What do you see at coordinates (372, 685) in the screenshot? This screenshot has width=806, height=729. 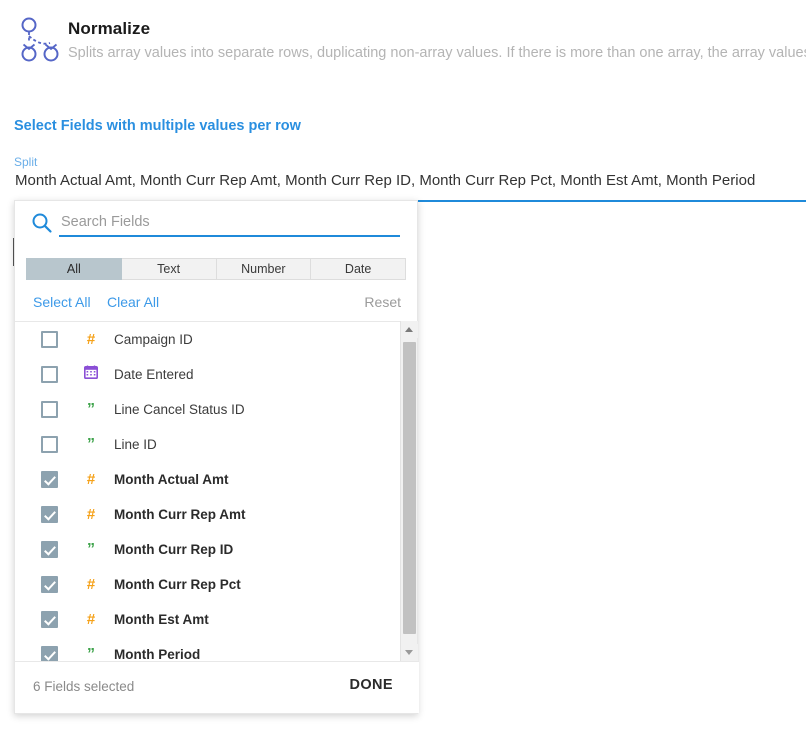 I see `done-button: DONE` at bounding box center [372, 685].